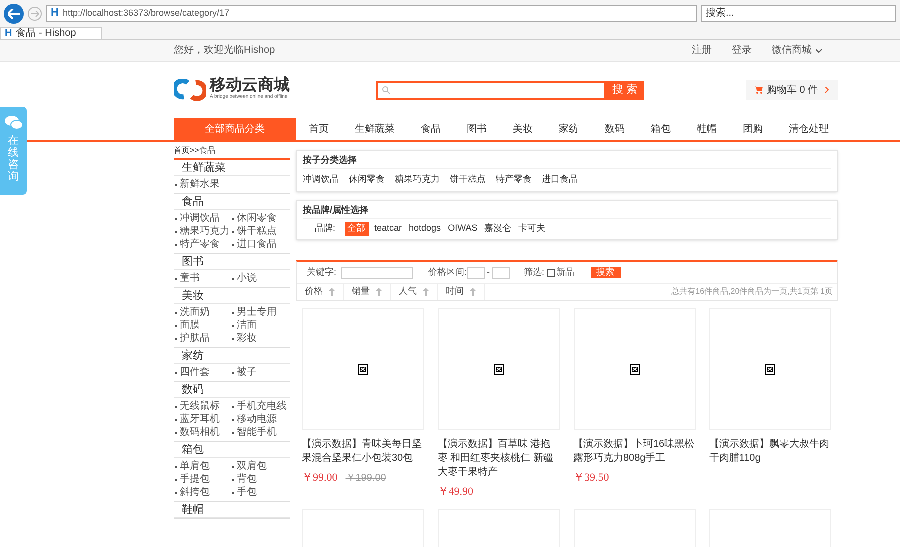 Image resolution: width=900 pixels, height=547 pixels. What do you see at coordinates (431, 129) in the screenshot?
I see `nav-link: 食品` at bounding box center [431, 129].